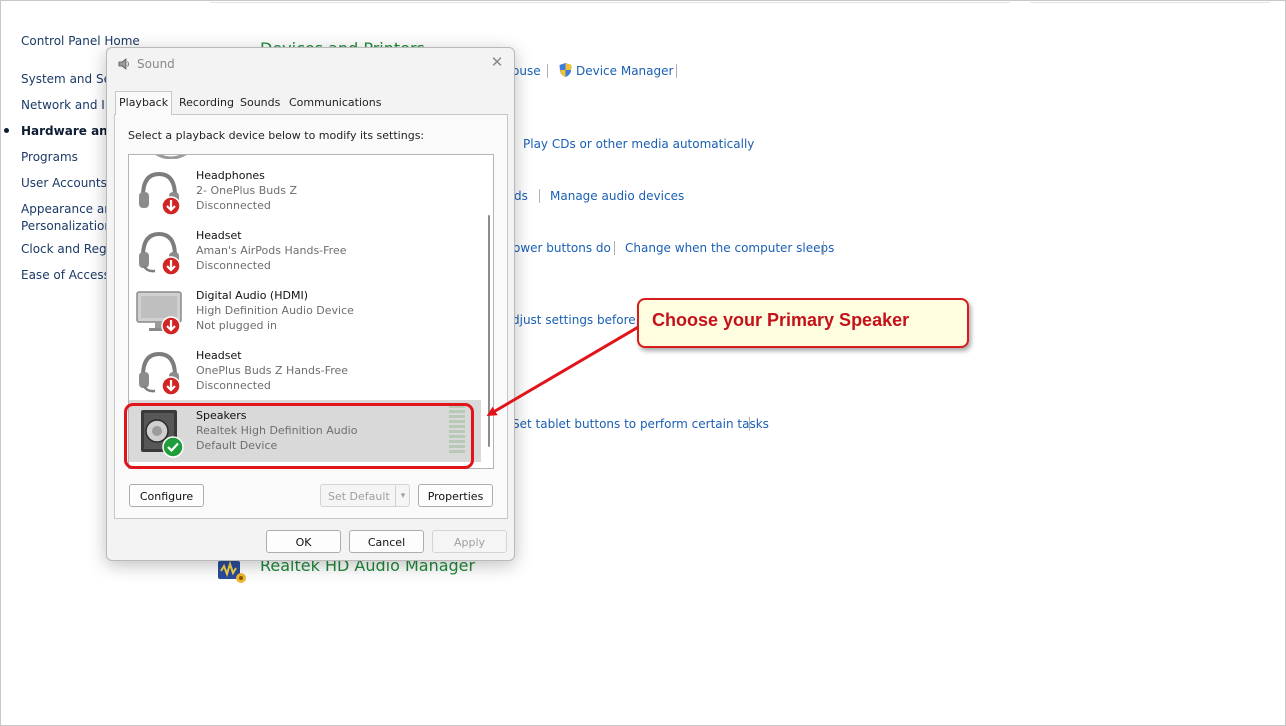 This screenshot has width=1286, height=726. Describe the element at coordinates (252, 295) in the screenshot. I see `device-name: Digital Audio (HDMI)` at that location.